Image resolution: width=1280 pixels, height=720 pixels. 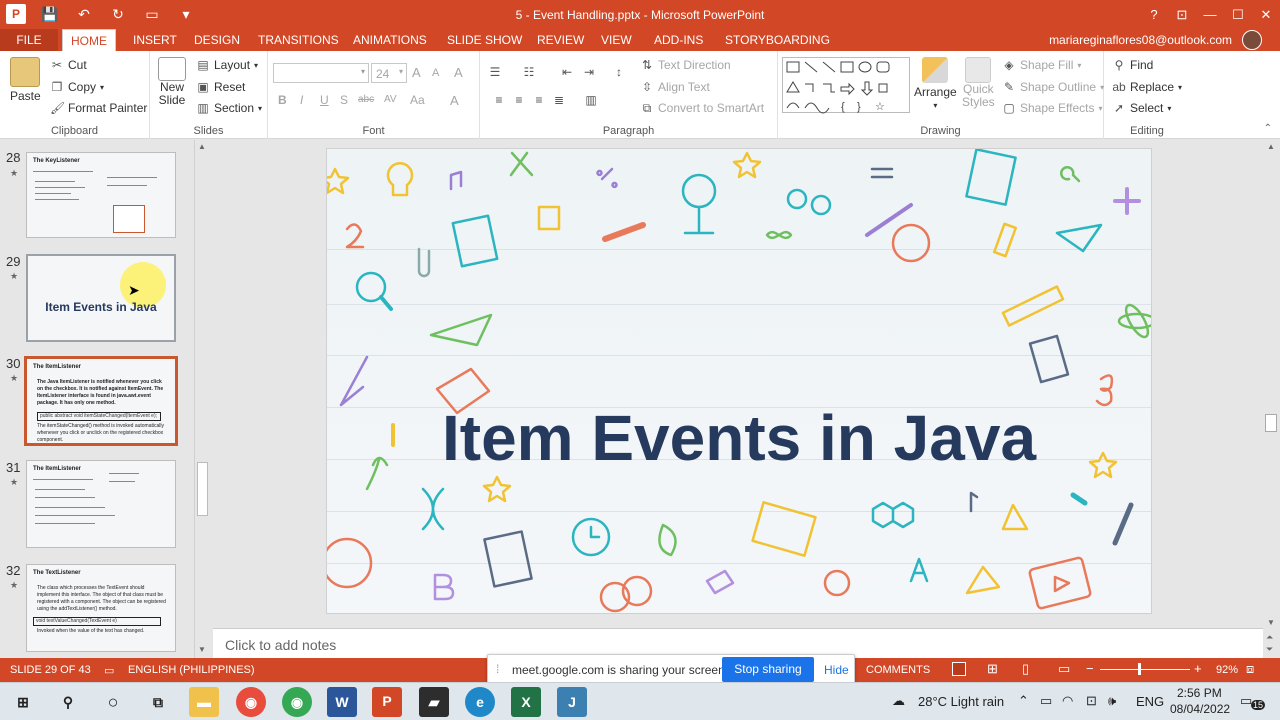 I want to click on bullets-button: ☰, so click(x=495, y=72).